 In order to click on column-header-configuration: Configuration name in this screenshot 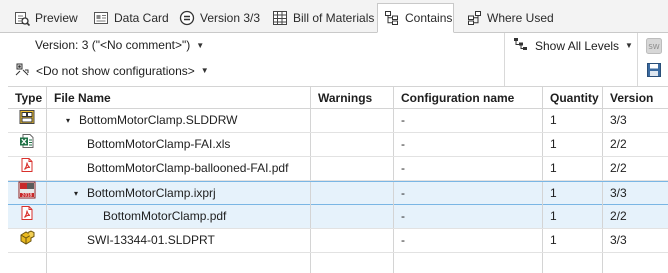, I will do `click(468, 98)`.